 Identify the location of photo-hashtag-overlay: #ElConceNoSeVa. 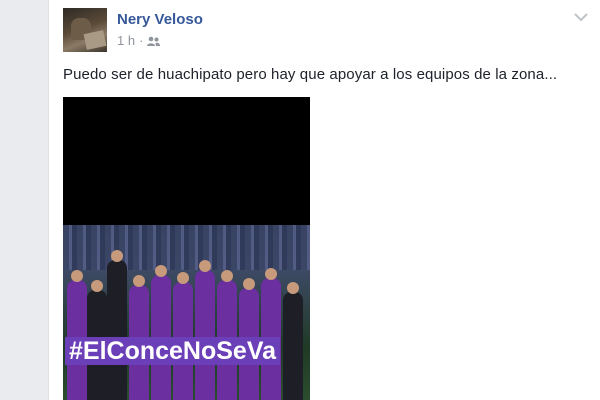
(173, 351).